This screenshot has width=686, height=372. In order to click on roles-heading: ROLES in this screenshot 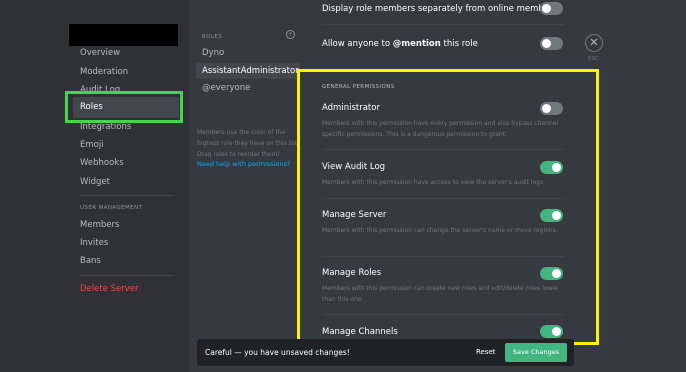, I will do `click(212, 37)`.